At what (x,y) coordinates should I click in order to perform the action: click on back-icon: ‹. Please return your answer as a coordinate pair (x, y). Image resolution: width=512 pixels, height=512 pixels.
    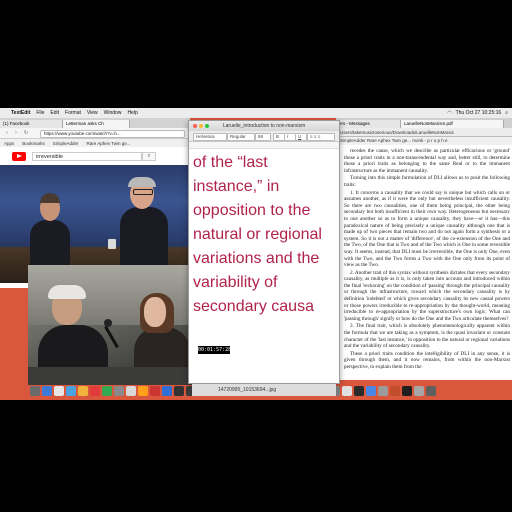
    Looking at the image, I should click on (7, 133).